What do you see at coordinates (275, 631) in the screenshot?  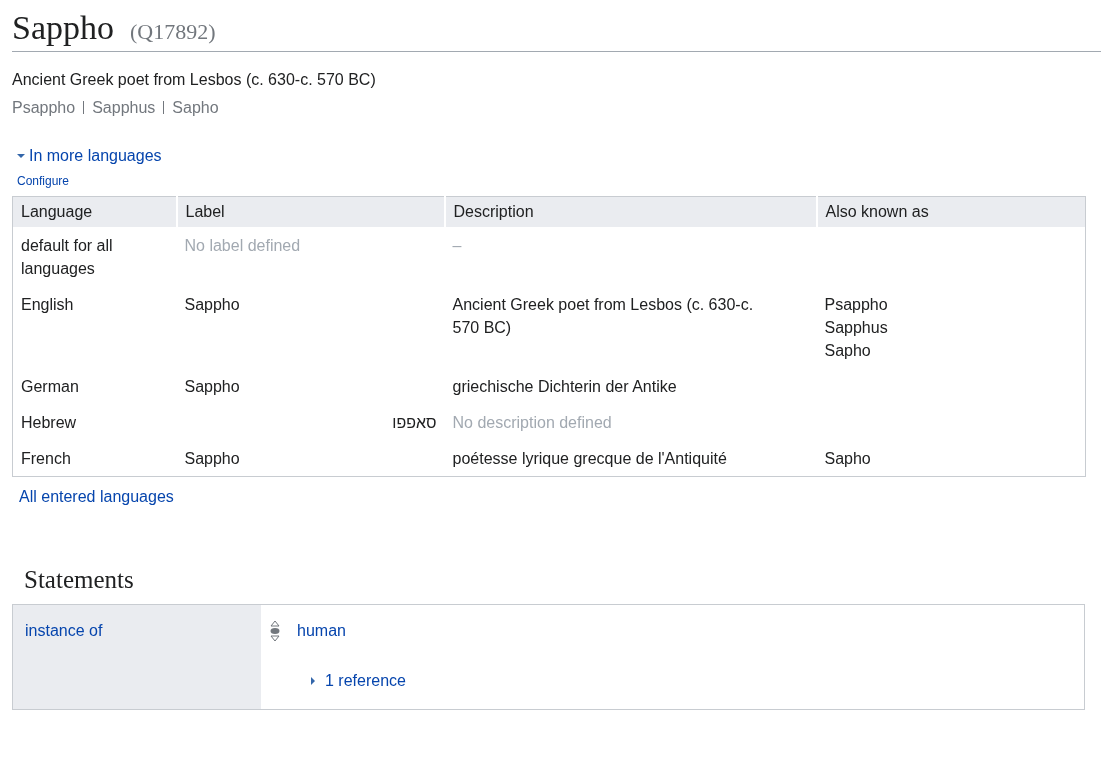 I see `rank-selector-icon` at bounding box center [275, 631].